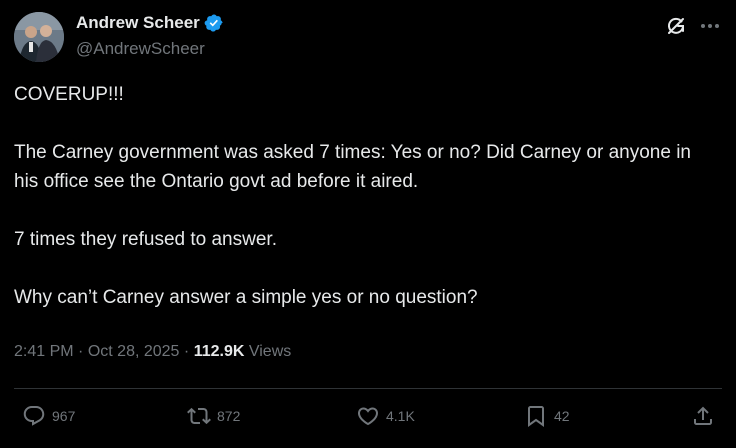 The width and height of the screenshot is (736, 448). Describe the element at coordinates (562, 416) in the screenshot. I see `bookmark-count: 42` at that location.